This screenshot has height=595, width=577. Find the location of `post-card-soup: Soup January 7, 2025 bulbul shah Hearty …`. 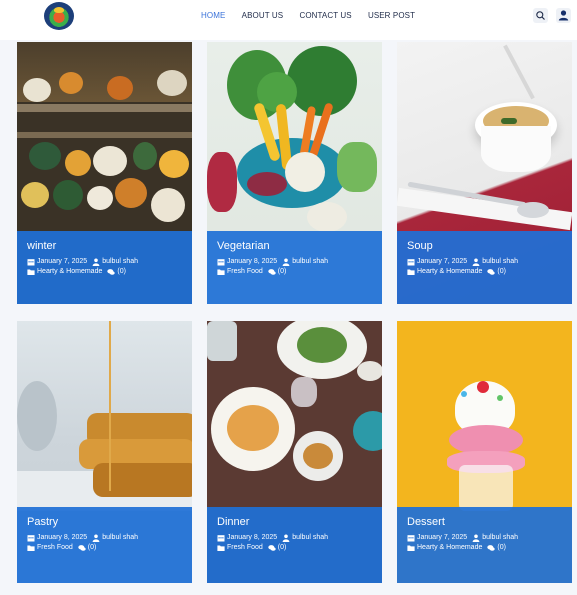

post-card-soup: Soup January 7, 2025 bulbul shah Hearty … is located at coordinates (484, 173).